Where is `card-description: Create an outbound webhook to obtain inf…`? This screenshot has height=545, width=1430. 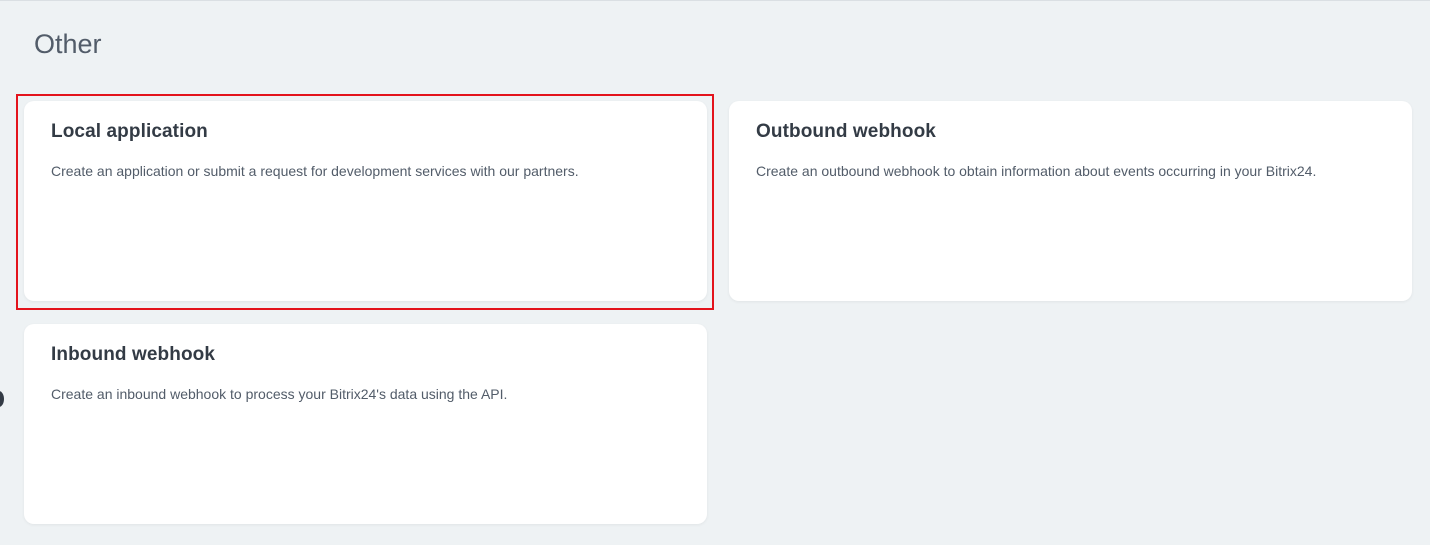
card-description: Create an outbound webhook to obtain inf… is located at coordinates (1036, 171).